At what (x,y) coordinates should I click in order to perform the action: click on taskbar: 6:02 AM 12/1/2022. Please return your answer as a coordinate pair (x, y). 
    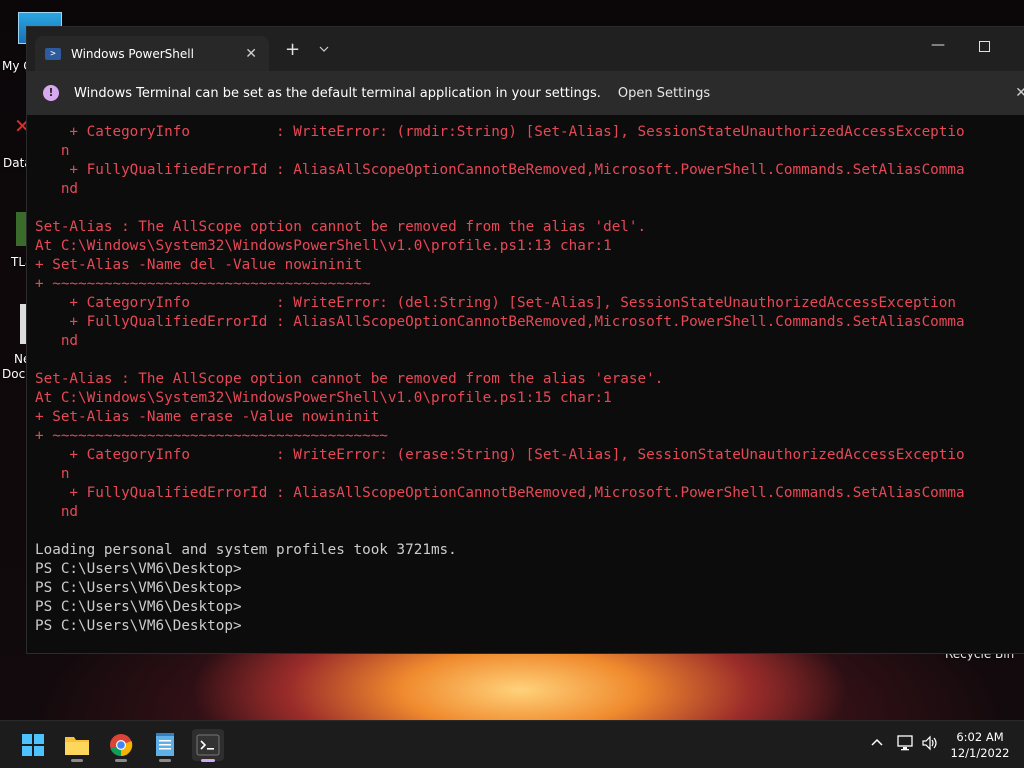
    Looking at the image, I should click on (512, 744).